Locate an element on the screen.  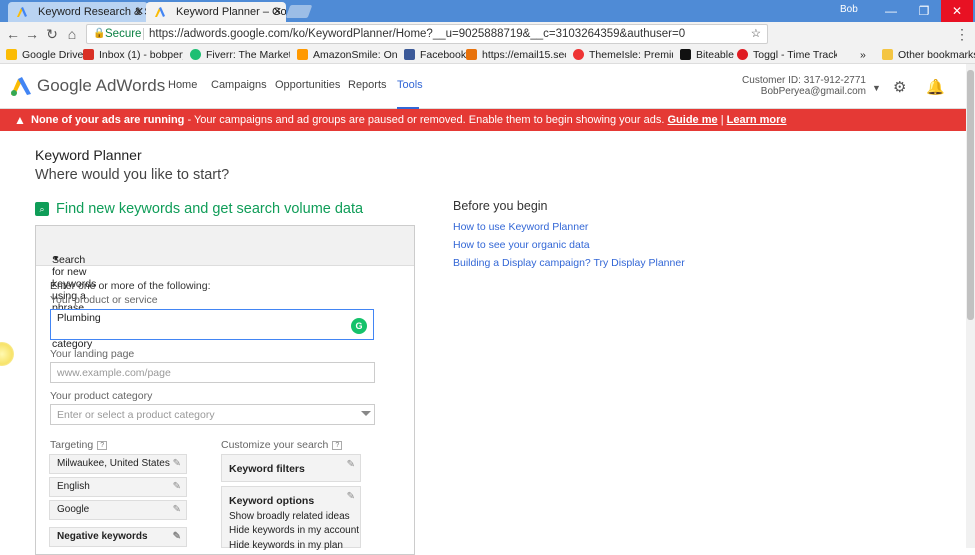
before-you-begin-title: Before you begin is located at coordinates (500, 206).